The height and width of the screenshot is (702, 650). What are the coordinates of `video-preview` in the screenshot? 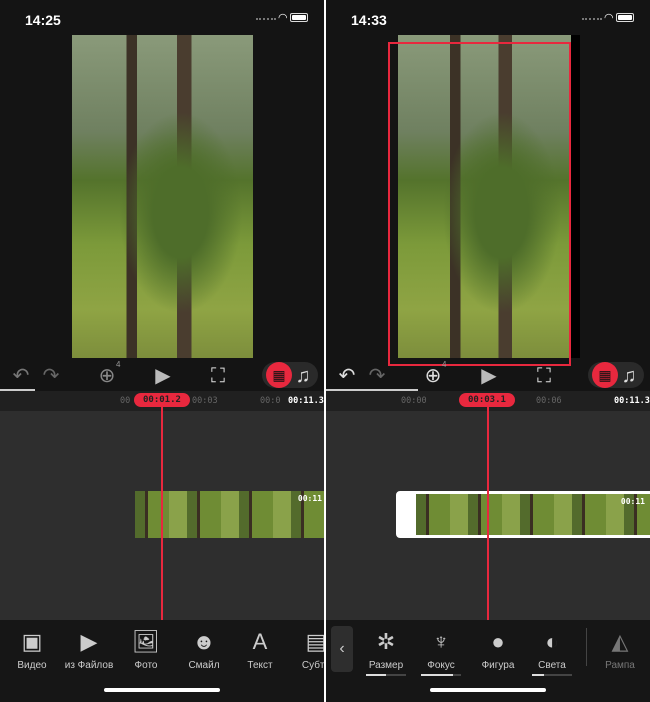 It's located at (162, 196).